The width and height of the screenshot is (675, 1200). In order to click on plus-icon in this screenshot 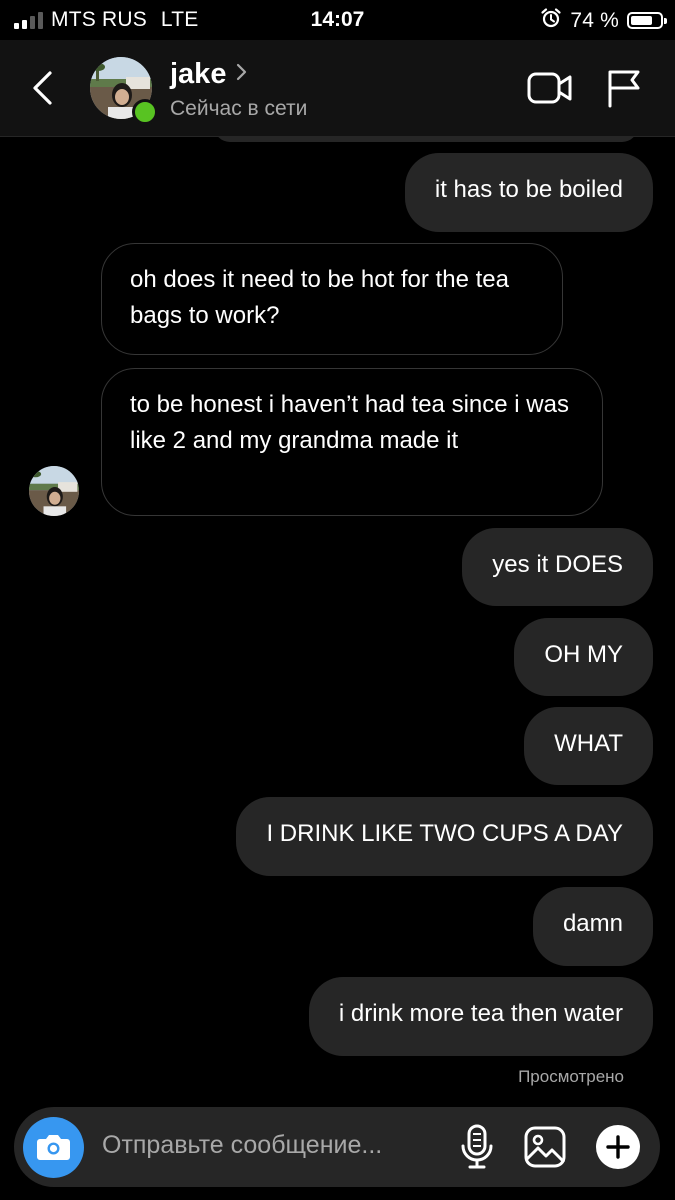, I will do `click(618, 1147)`.